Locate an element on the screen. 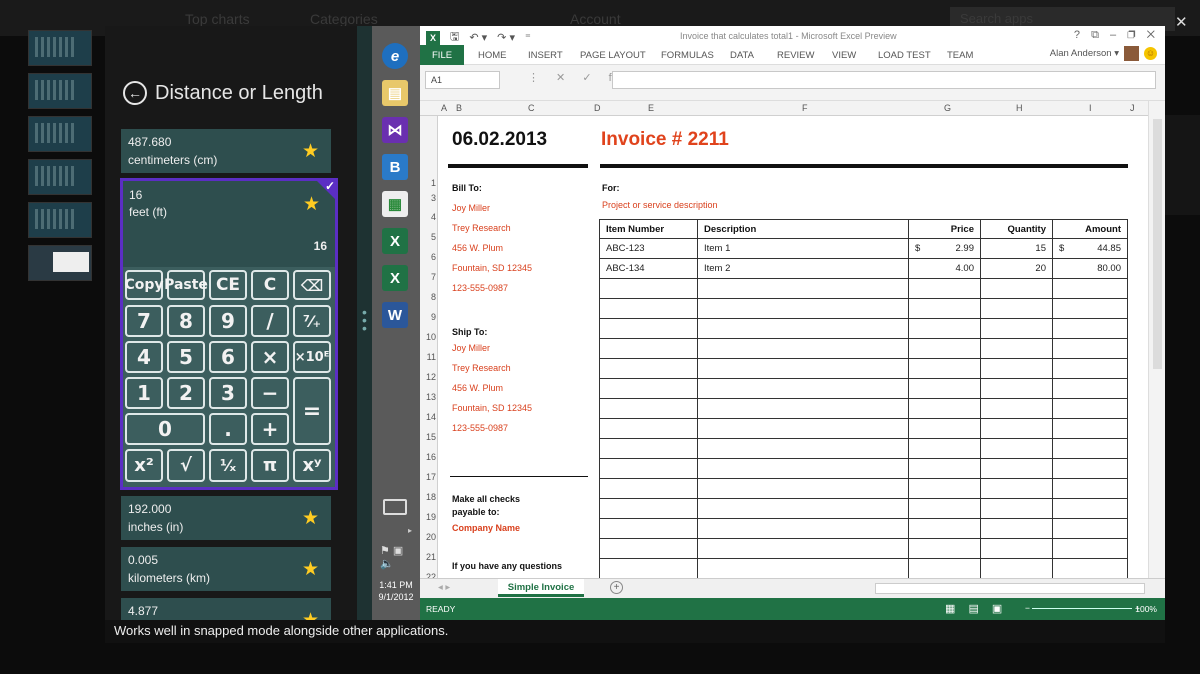 The width and height of the screenshot is (1200, 674). clear-entry-button: CE is located at coordinates (228, 285).